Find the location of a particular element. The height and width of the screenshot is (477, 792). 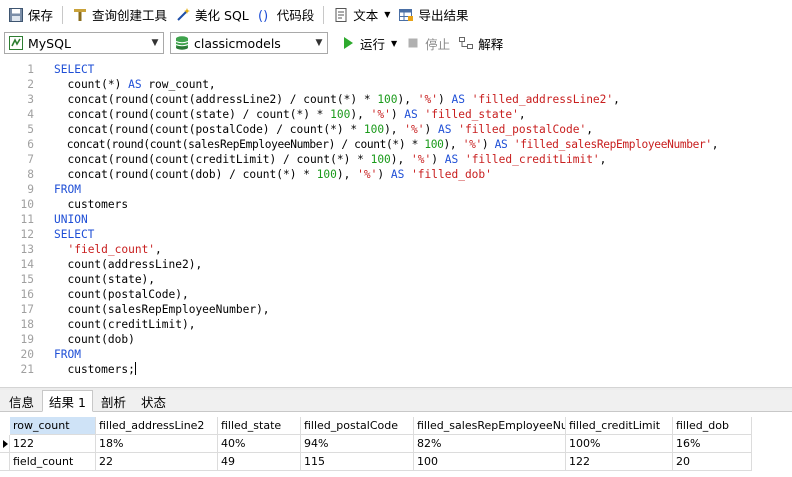

code-token: ), is located at coordinates (407, 99).